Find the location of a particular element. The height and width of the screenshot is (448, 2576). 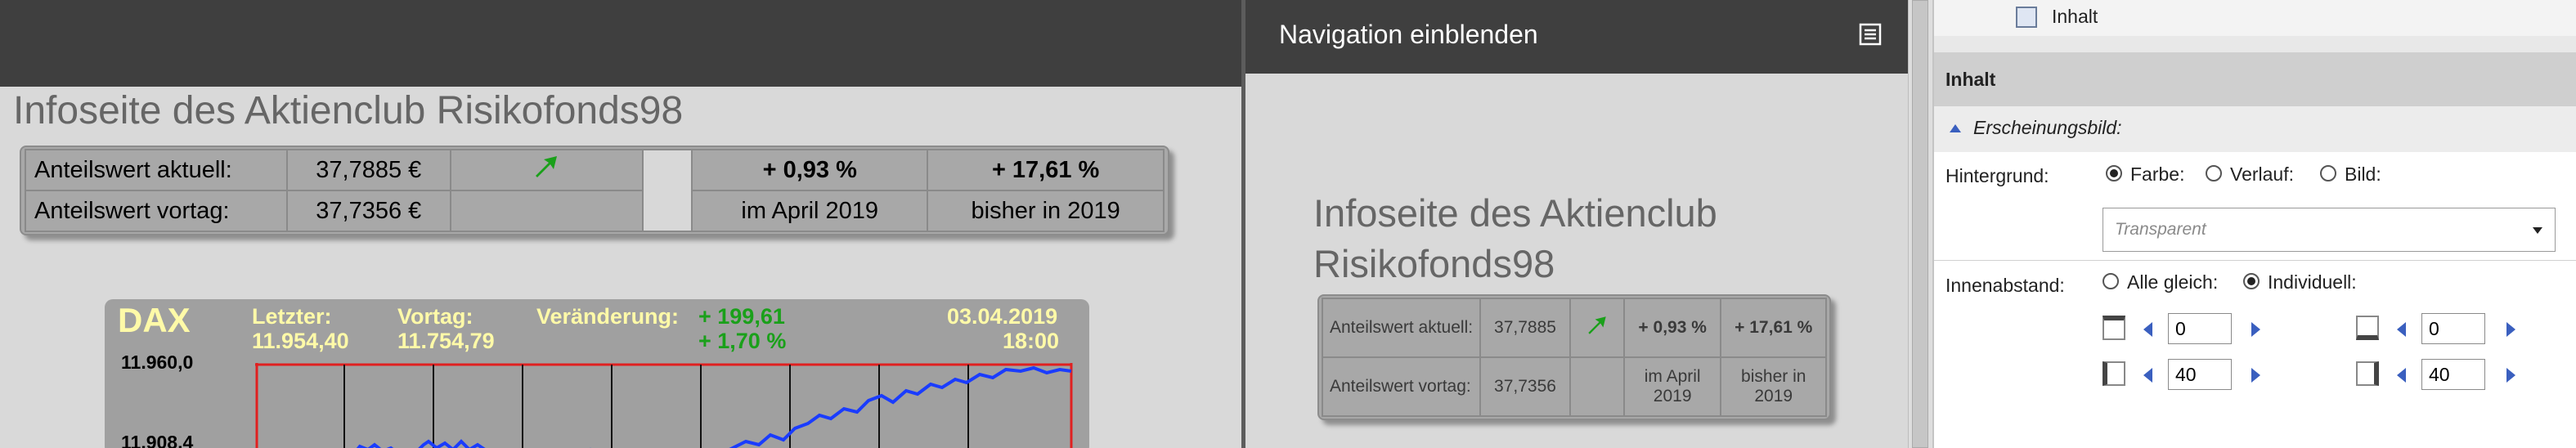

chart-vortag-label: Vortag: is located at coordinates (435, 316).